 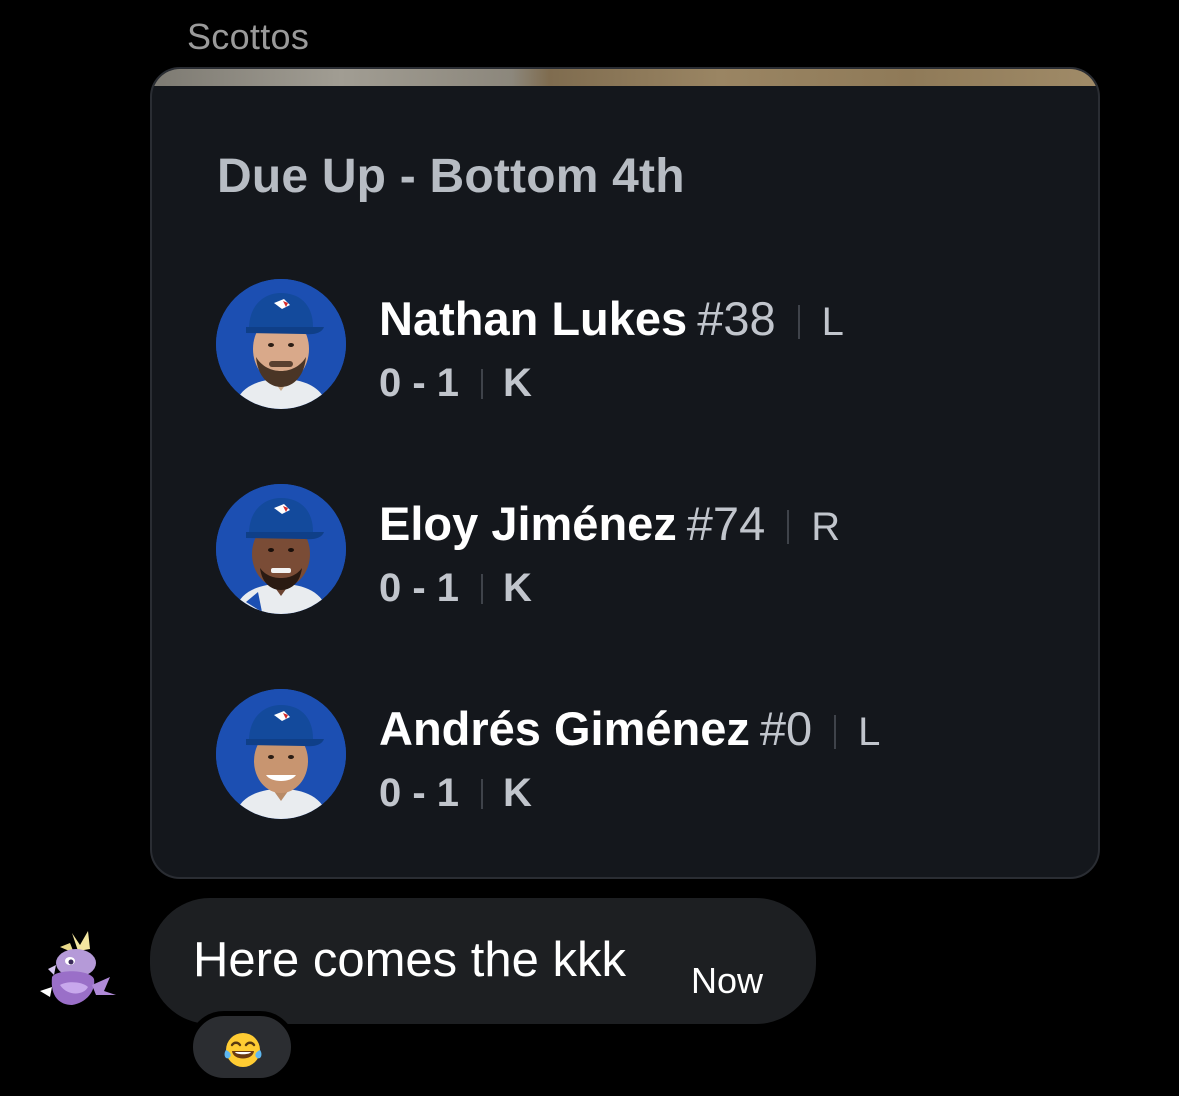 What do you see at coordinates (726, 523) in the screenshot?
I see `player-number: #74` at bounding box center [726, 523].